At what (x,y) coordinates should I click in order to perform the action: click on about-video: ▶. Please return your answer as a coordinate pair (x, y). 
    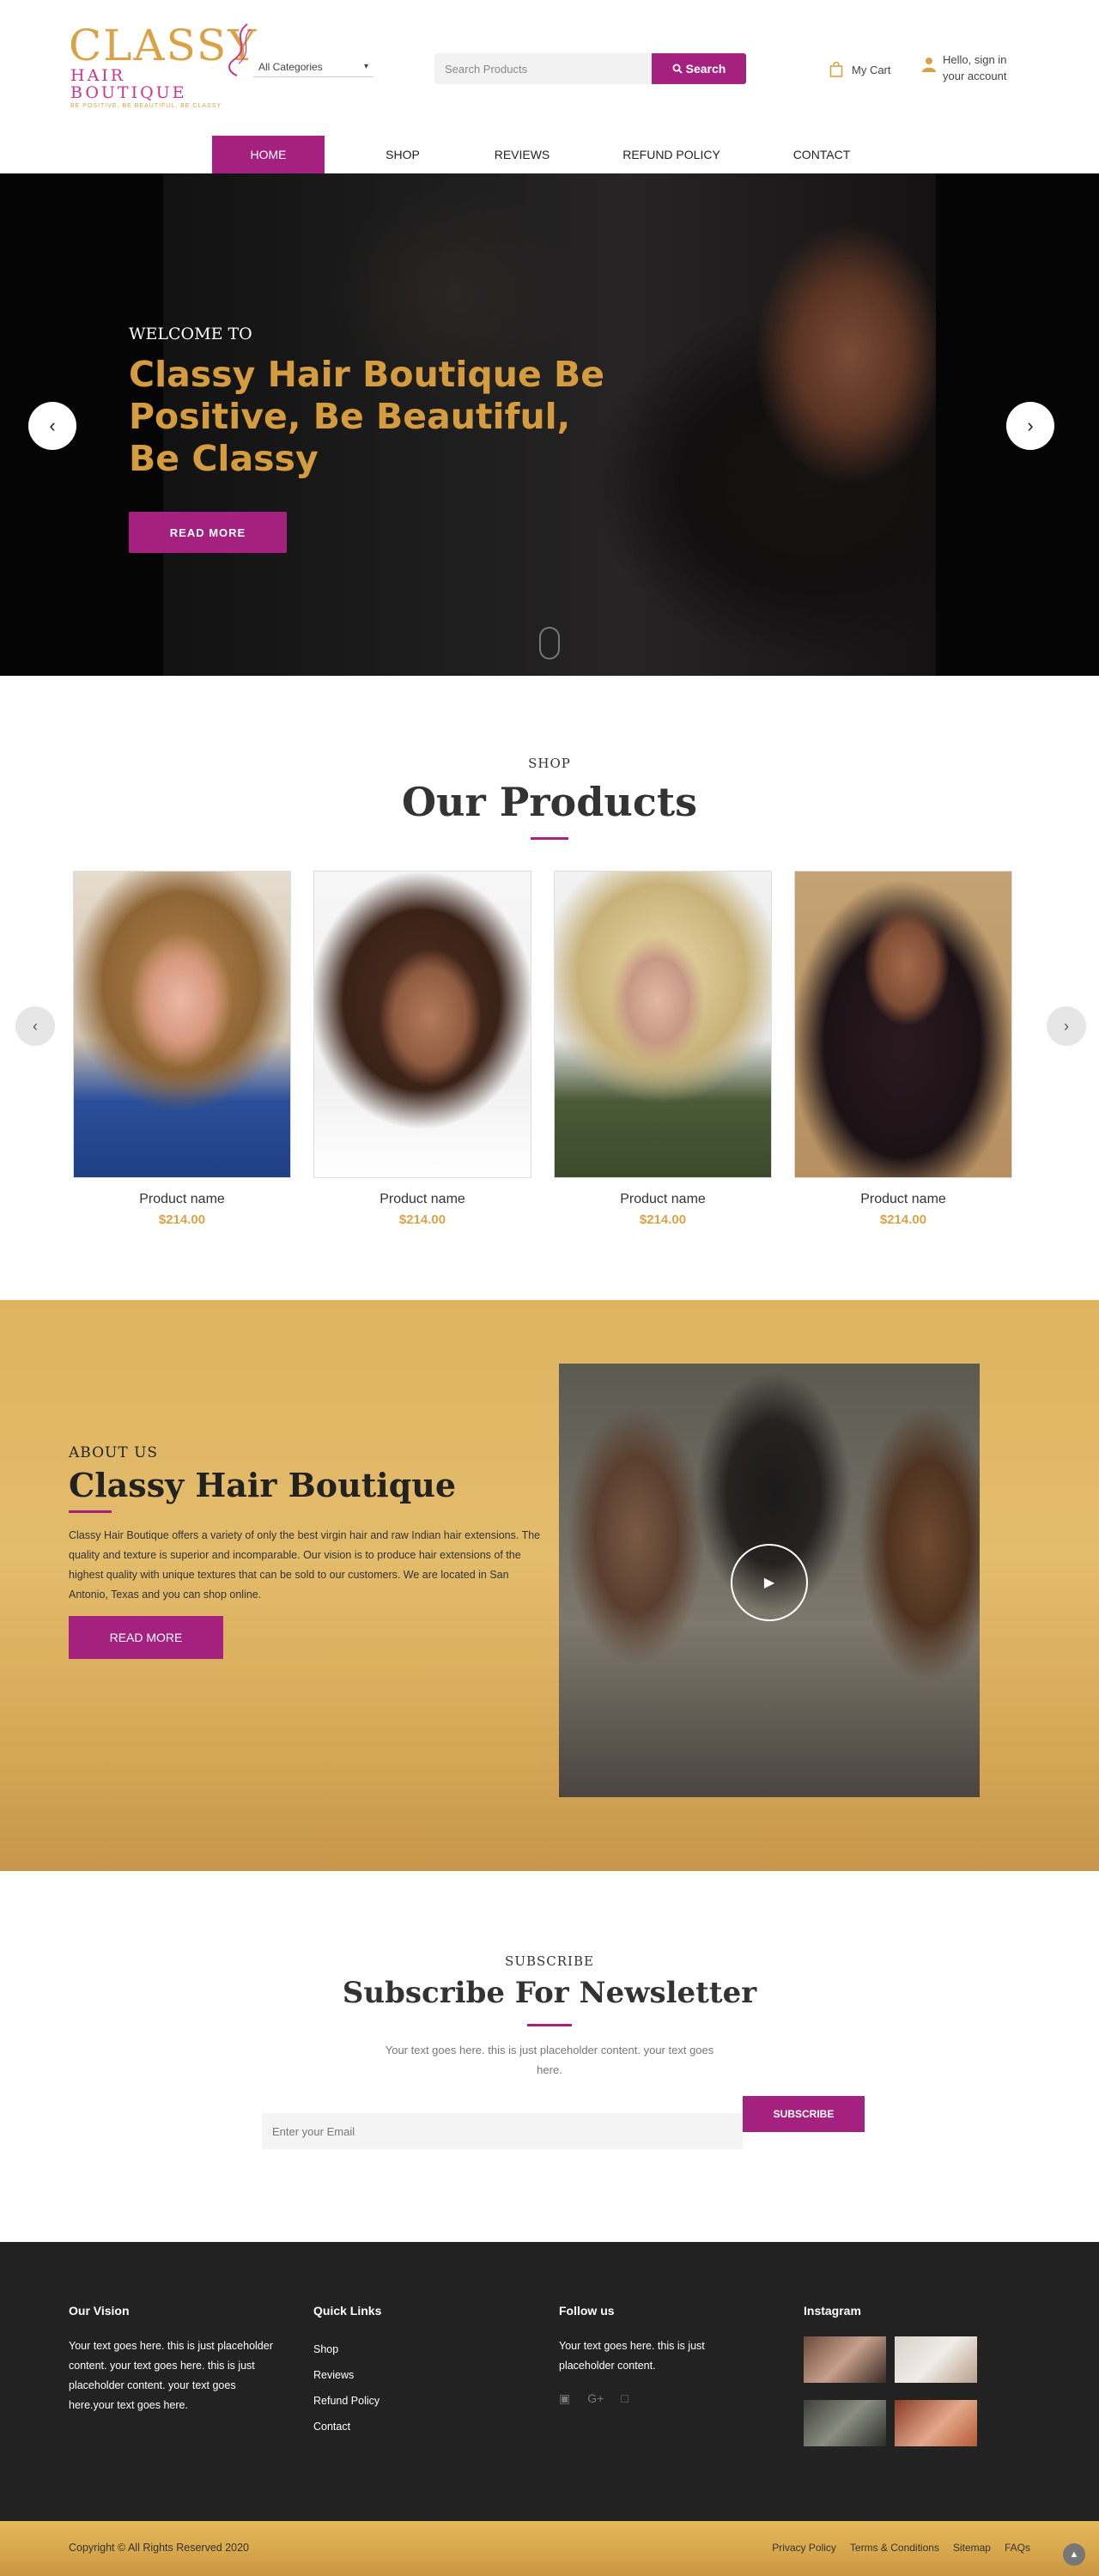
    Looking at the image, I should click on (769, 1580).